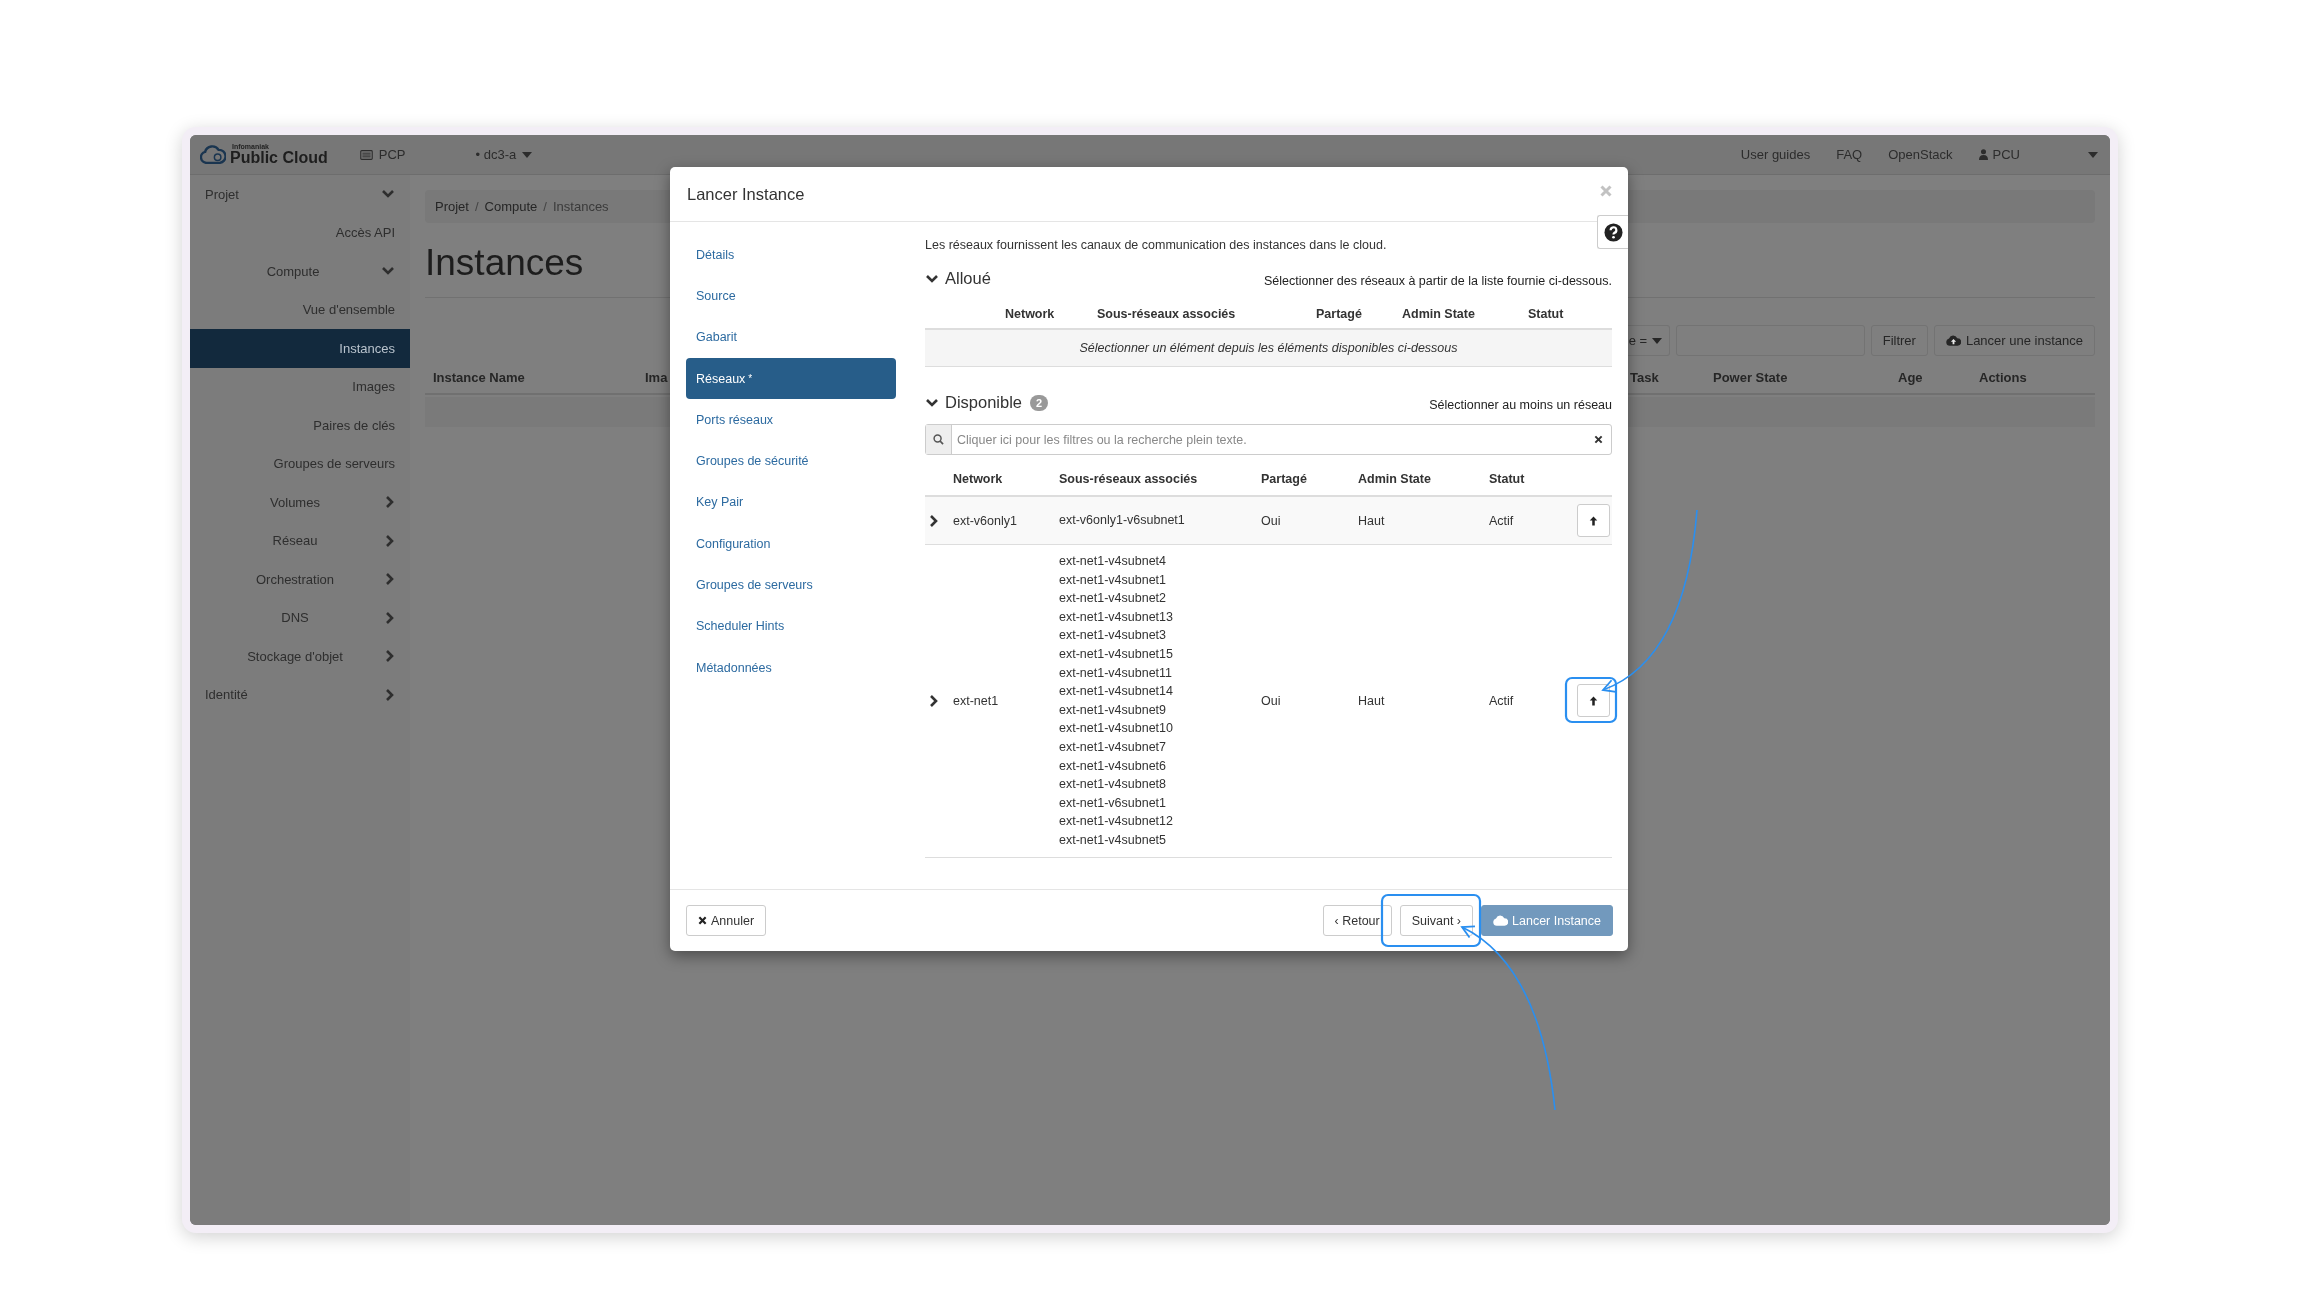 Image resolution: width=2300 pixels, height=1300 pixels. I want to click on nav-link: OpenStack, so click(1920, 154).